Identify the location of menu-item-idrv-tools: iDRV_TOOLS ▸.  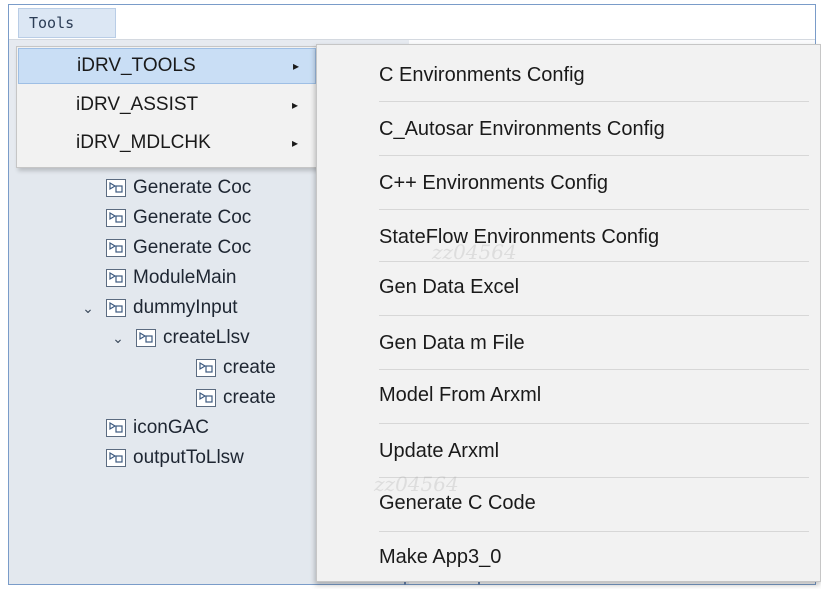
(167, 66).